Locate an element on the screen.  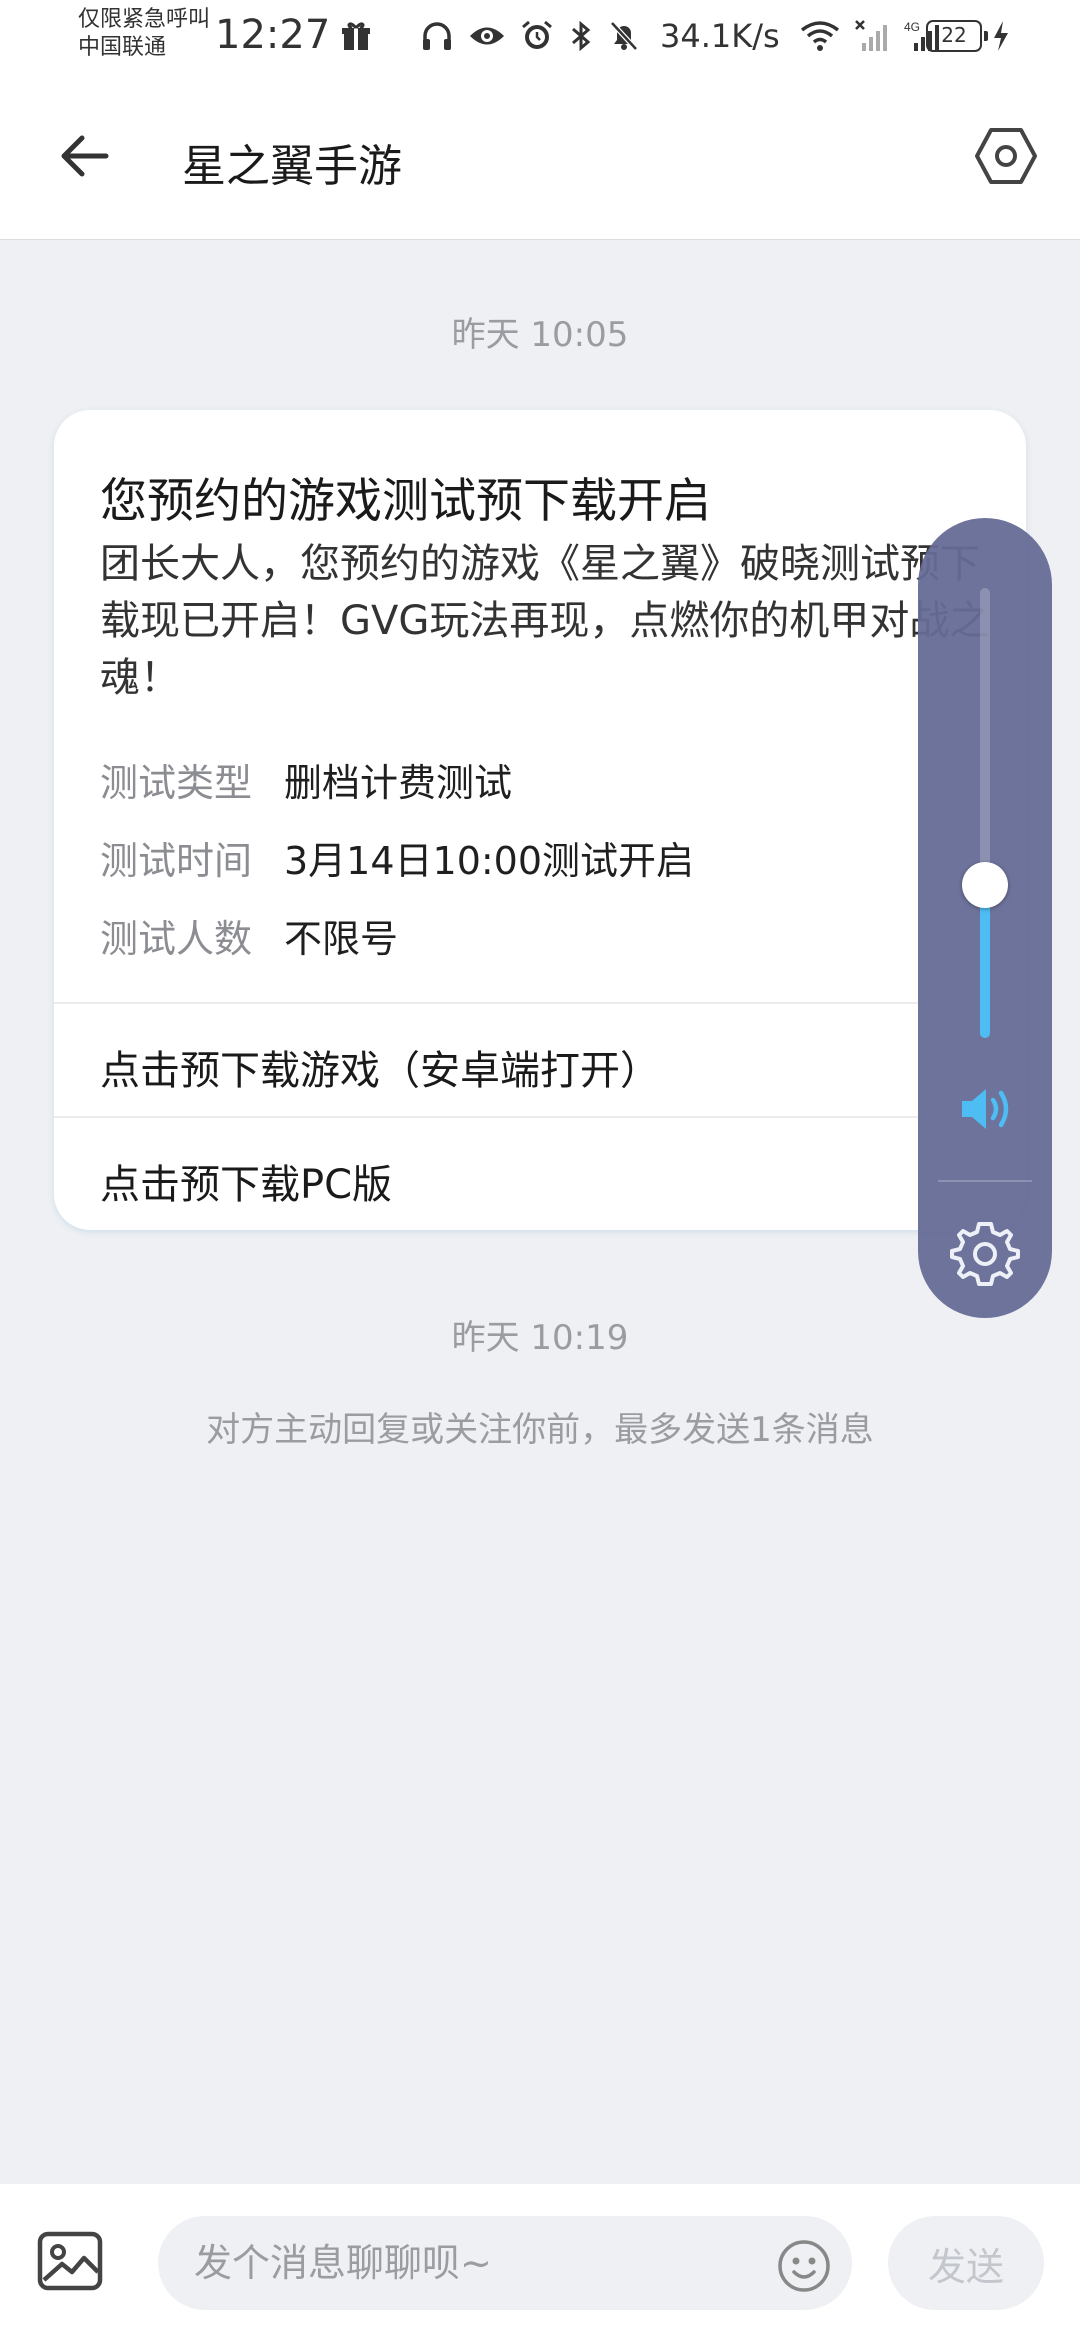
input-bar: 发送 is located at coordinates (540, 2262).